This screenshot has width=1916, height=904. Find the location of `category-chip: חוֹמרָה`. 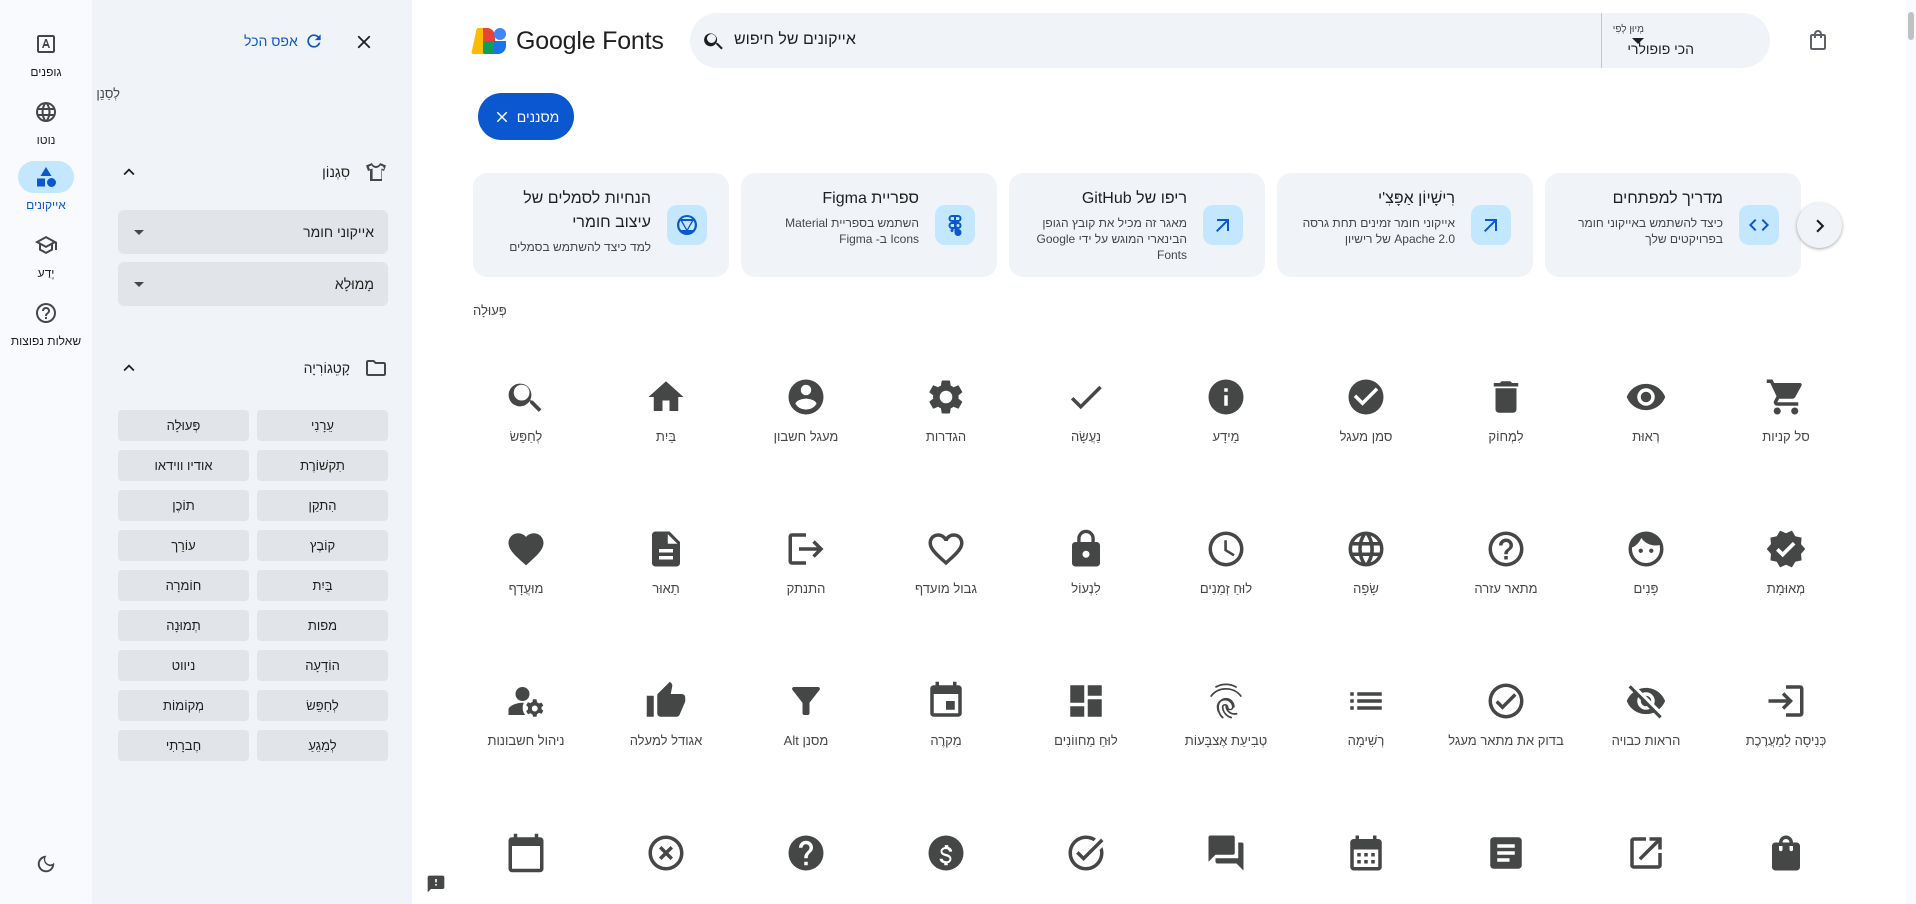

category-chip: חוֹמרָה is located at coordinates (183, 585).